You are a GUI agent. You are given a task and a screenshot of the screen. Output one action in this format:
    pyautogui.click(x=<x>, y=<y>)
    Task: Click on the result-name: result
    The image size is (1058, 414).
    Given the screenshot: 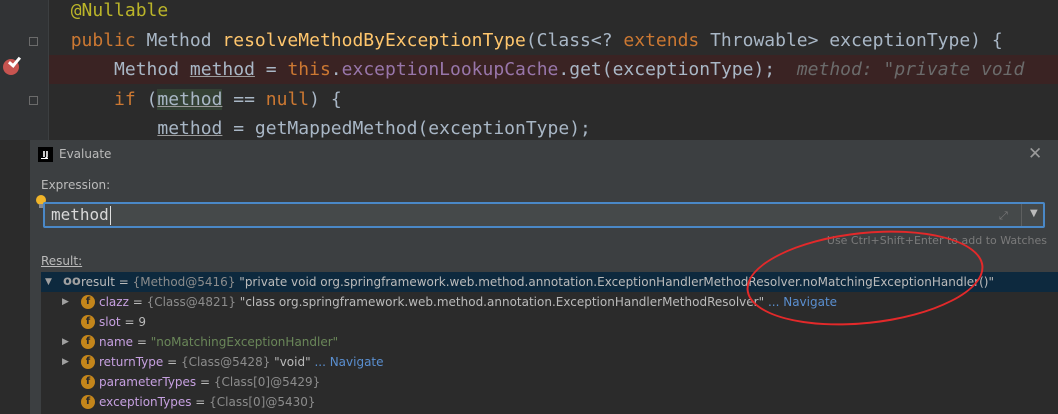 What is the action you would take?
    pyautogui.click(x=98, y=282)
    